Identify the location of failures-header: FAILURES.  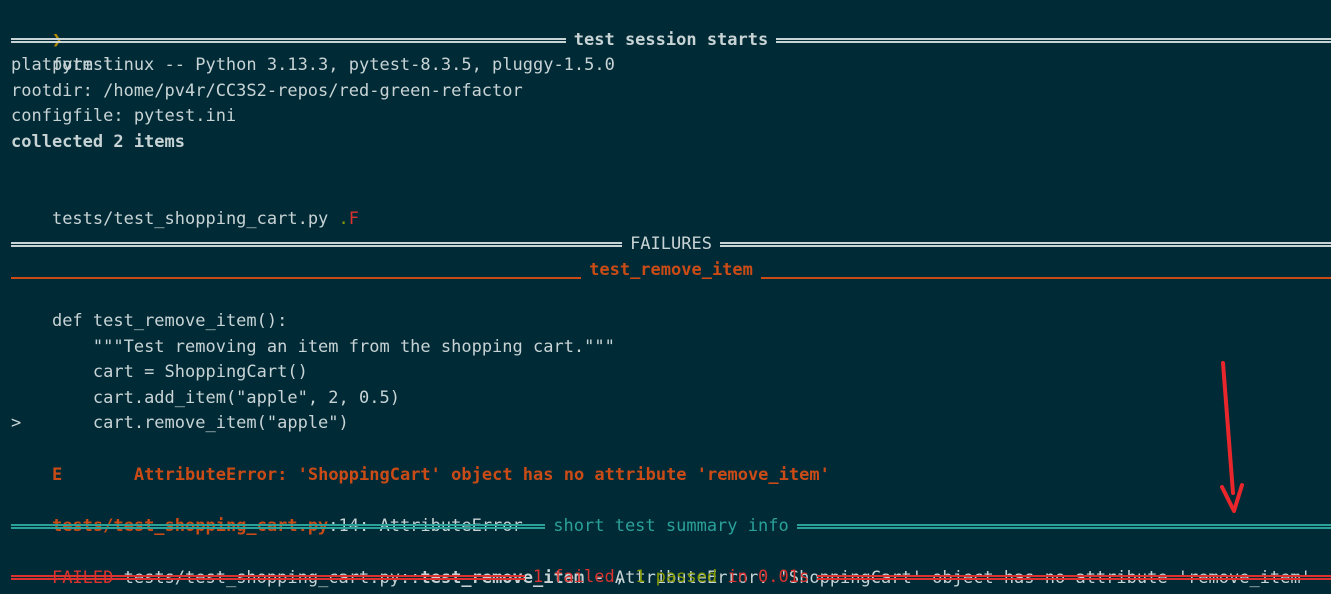
(671, 244).